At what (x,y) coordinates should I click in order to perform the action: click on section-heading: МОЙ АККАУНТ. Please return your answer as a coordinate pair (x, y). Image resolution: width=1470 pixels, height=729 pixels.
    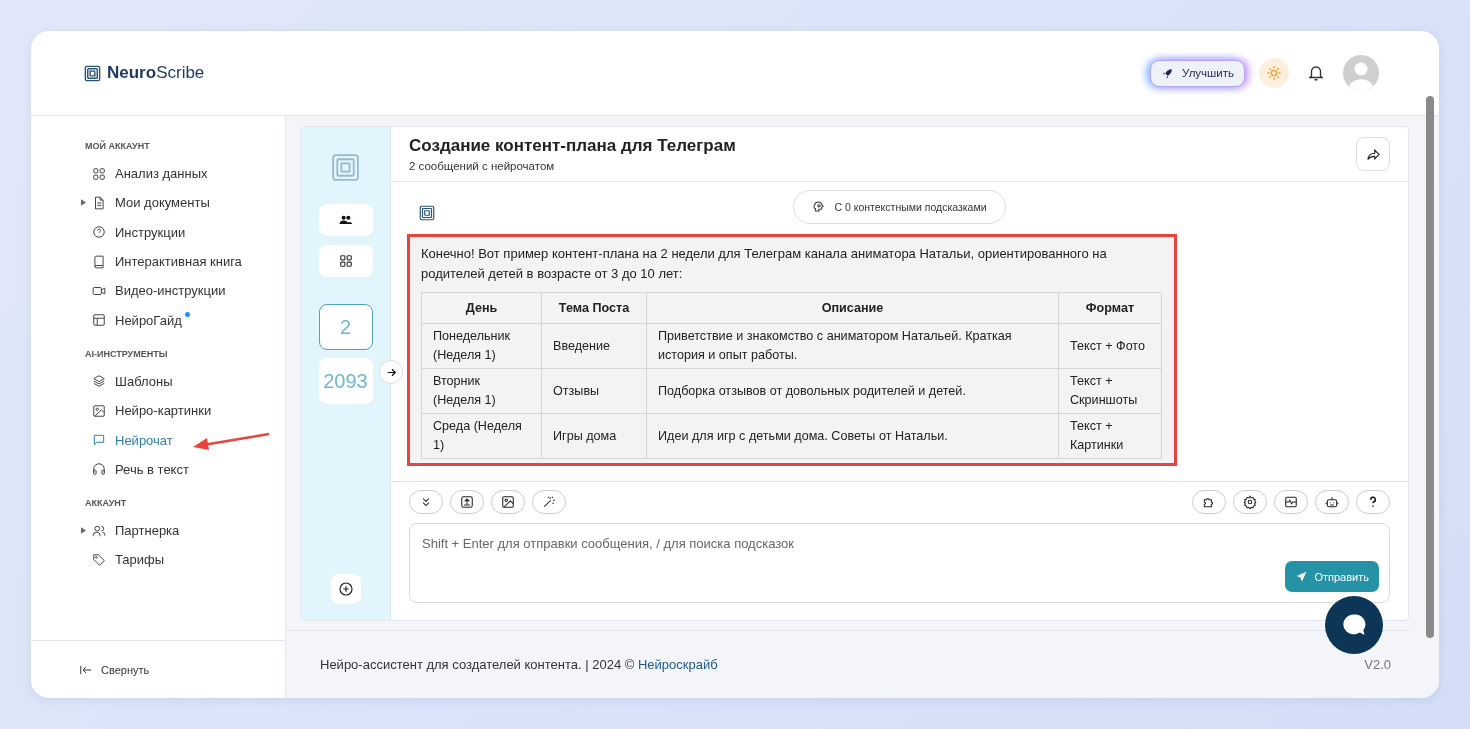
    Looking at the image, I should click on (118, 146).